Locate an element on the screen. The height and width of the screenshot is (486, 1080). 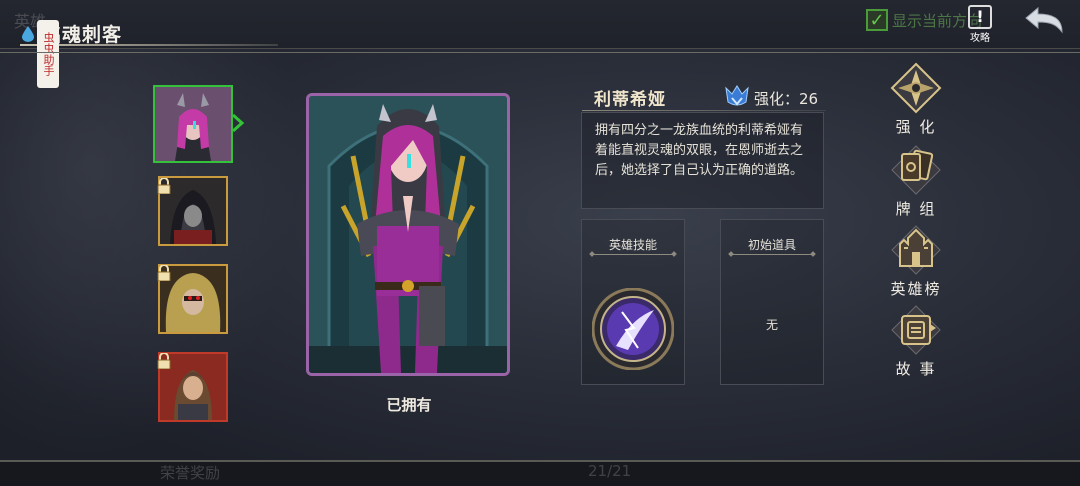
enhance-button: 强 化 is located at coordinates (916, 99).